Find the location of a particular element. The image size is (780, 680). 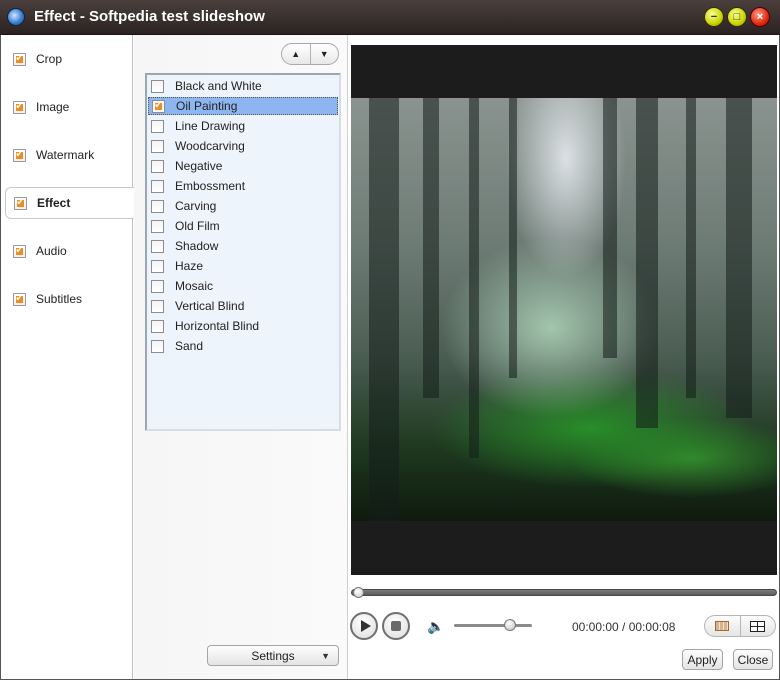

sidebar-item-watermark: Watermark is located at coordinates (69, 155).